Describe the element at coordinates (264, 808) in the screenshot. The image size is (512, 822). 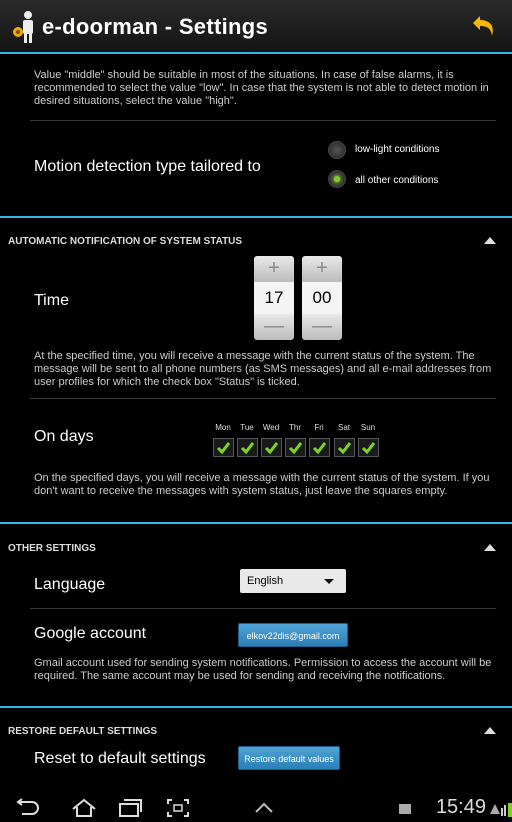
I see `chevron-up-icon` at that location.